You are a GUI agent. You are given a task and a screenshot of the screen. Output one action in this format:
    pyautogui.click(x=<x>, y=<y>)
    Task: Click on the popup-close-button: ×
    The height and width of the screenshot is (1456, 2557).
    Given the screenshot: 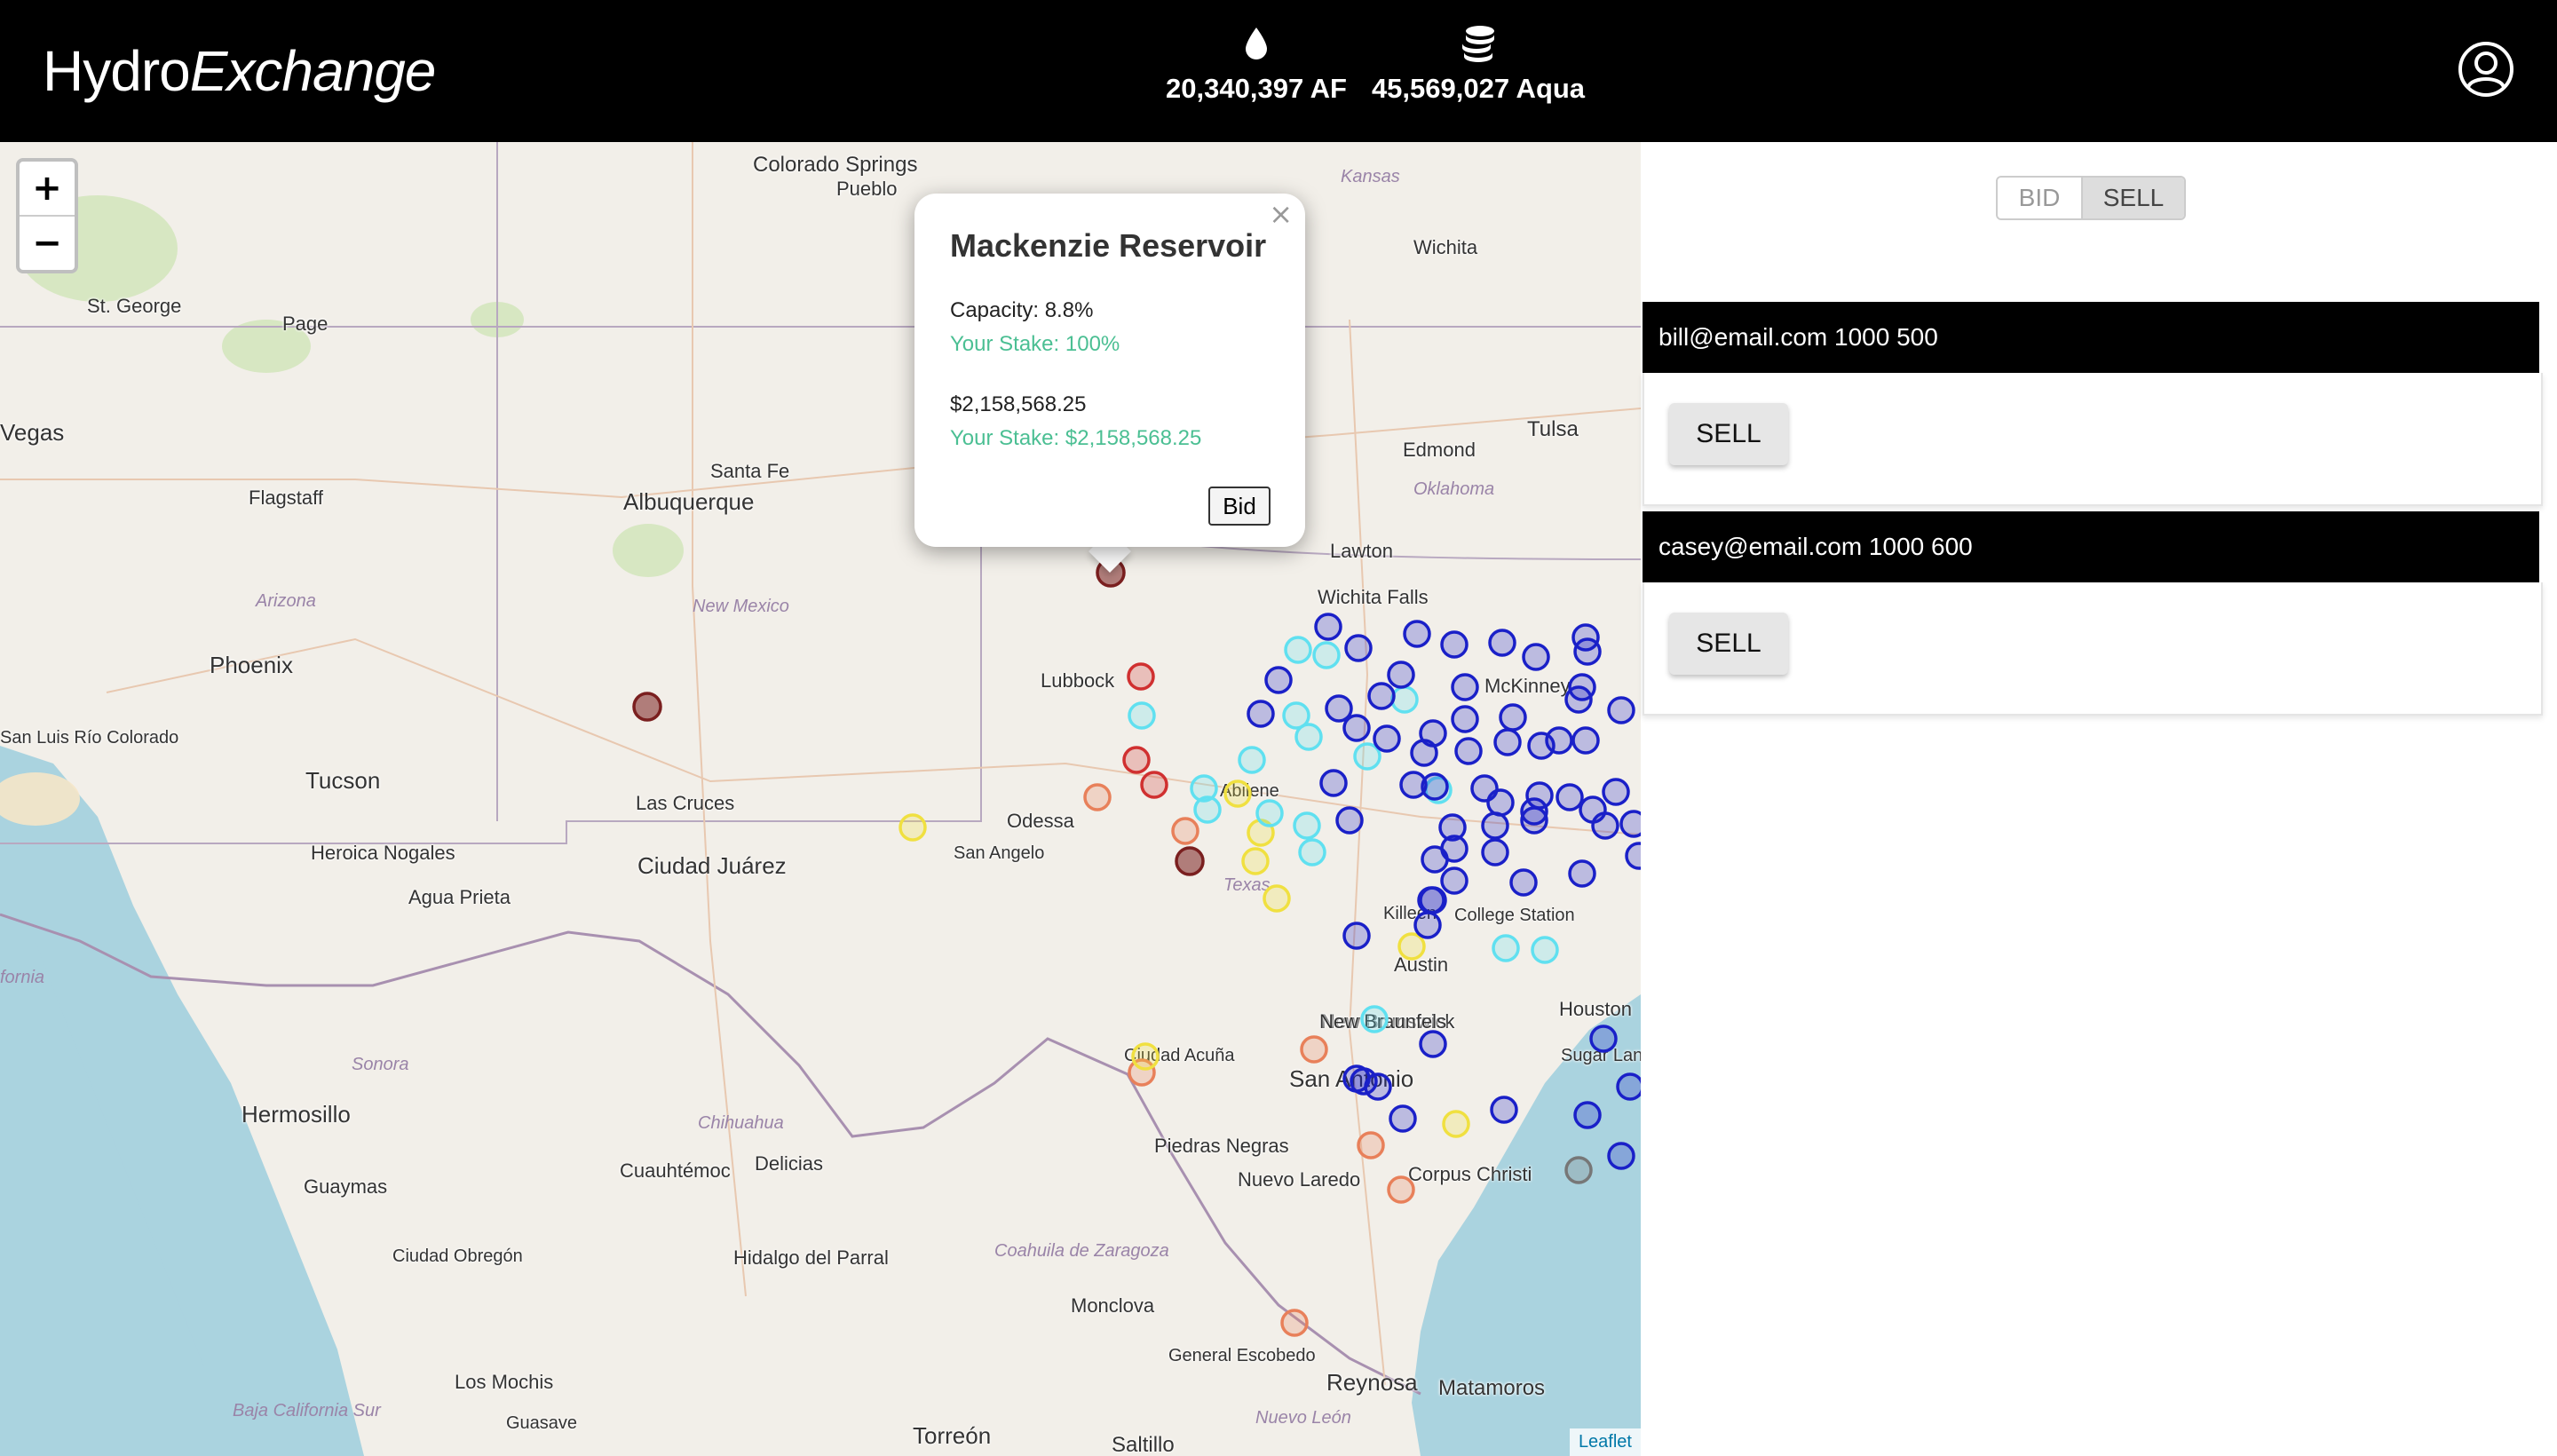 What is the action you would take?
    pyautogui.click(x=1281, y=214)
    